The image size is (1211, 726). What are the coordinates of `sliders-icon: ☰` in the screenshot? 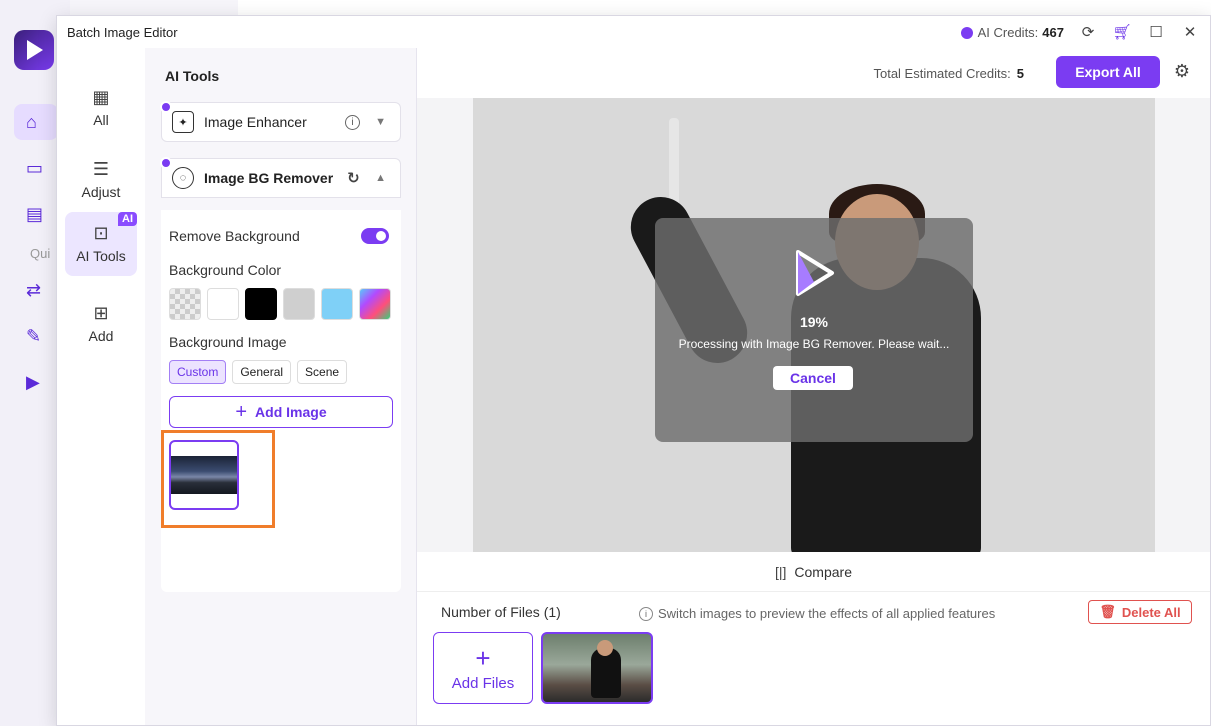 It's located at (101, 169).